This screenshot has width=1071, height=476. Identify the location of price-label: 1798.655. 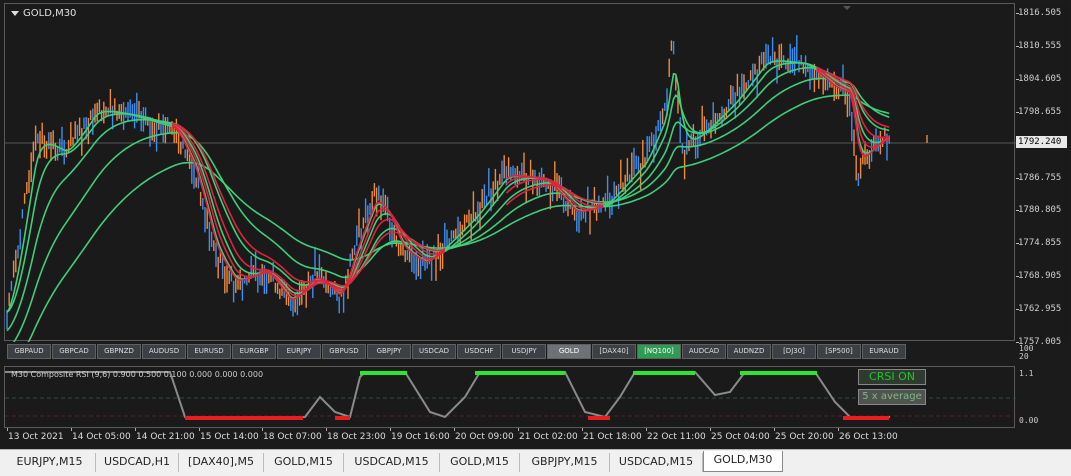
(1040, 111).